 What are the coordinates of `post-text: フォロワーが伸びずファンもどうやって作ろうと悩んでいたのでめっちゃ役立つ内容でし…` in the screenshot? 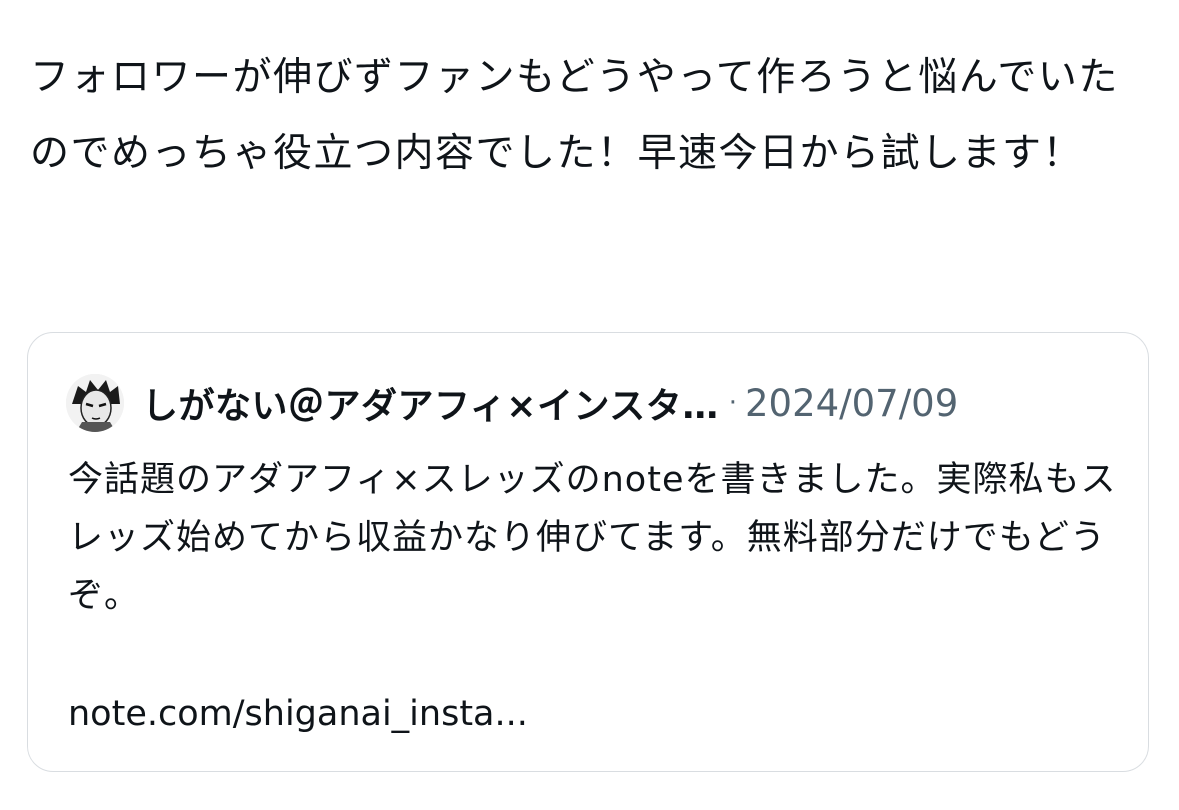 It's located at (574, 115).